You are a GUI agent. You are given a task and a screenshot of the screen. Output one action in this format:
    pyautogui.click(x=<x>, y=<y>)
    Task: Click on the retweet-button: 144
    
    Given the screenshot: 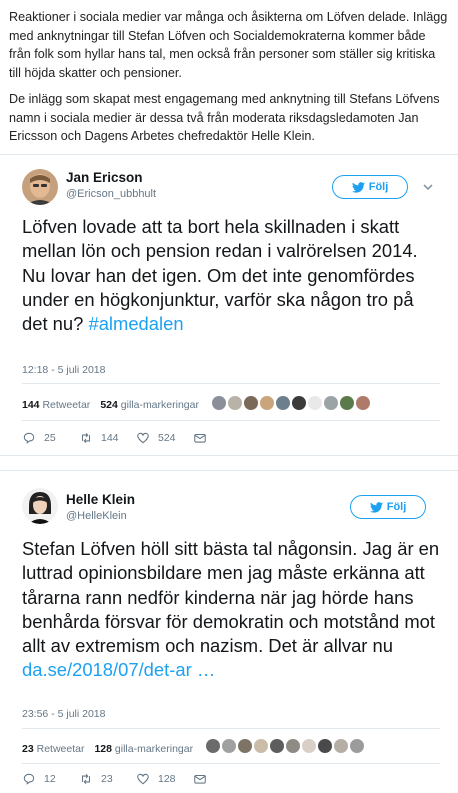 What is the action you would take?
    pyautogui.click(x=107, y=438)
    